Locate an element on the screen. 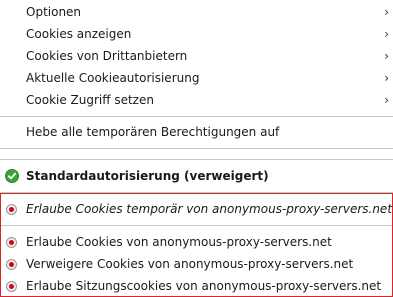 The width and height of the screenshot is (393, 297). menu-item-label: Cookies von Drittanbietern is located at coordinates (107, 56).